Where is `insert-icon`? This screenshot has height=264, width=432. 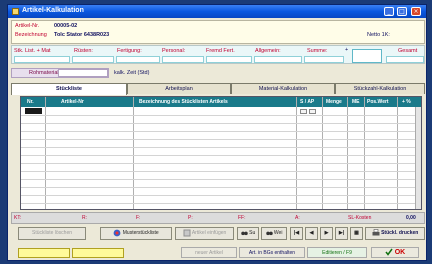 insert-icon is located at coordinates (187, 233).